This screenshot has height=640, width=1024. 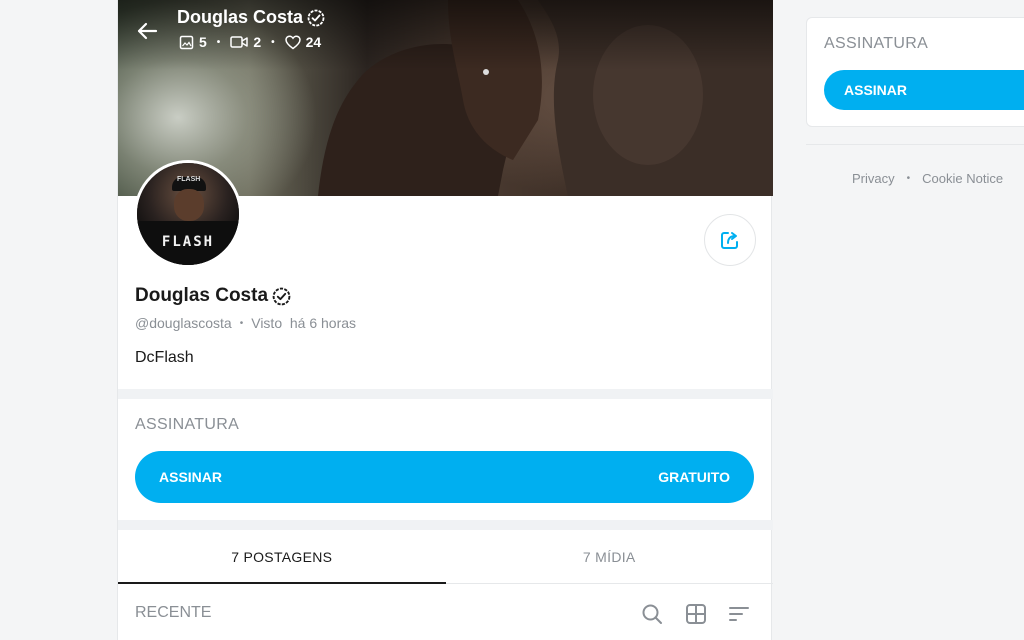 I want to click on avatar-shirt-text: FLASH, so click(x=188, y=242).